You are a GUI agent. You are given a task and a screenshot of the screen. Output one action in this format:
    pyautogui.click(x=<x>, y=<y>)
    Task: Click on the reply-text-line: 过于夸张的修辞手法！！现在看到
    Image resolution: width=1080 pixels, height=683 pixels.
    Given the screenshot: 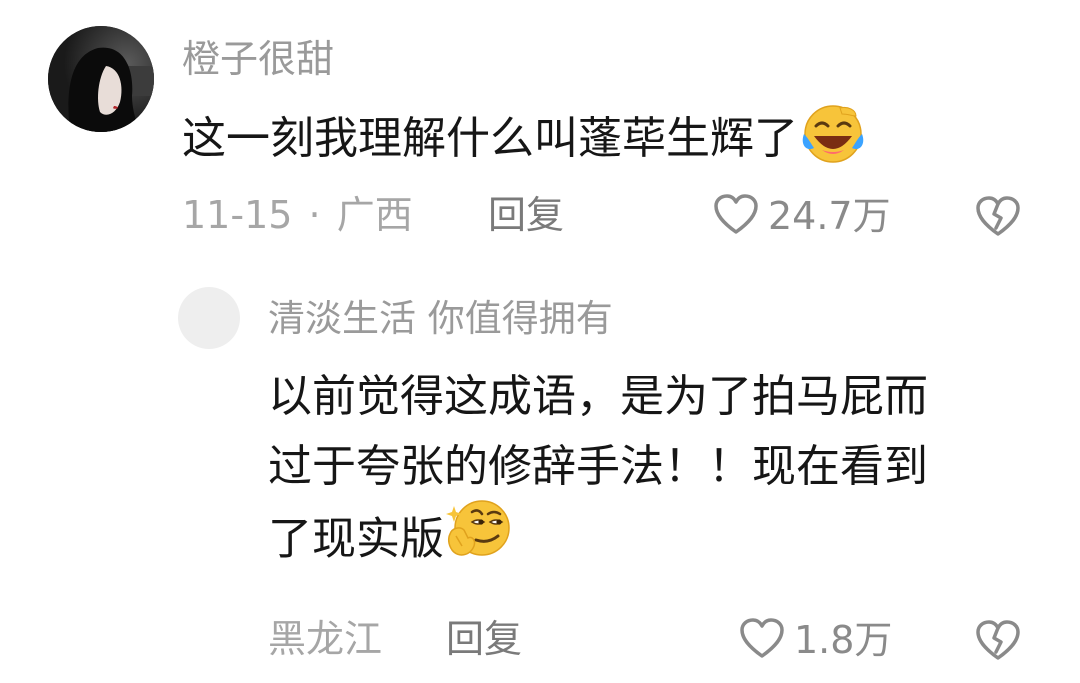 What is the action you would take?
    pyautogui.click(x=598, y=466)
    